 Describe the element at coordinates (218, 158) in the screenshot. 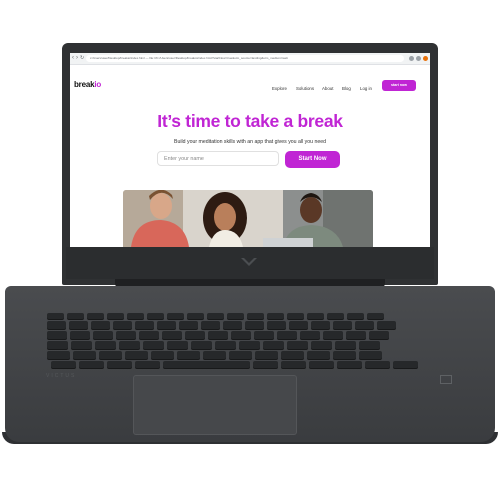

I see `name-input` at that location.